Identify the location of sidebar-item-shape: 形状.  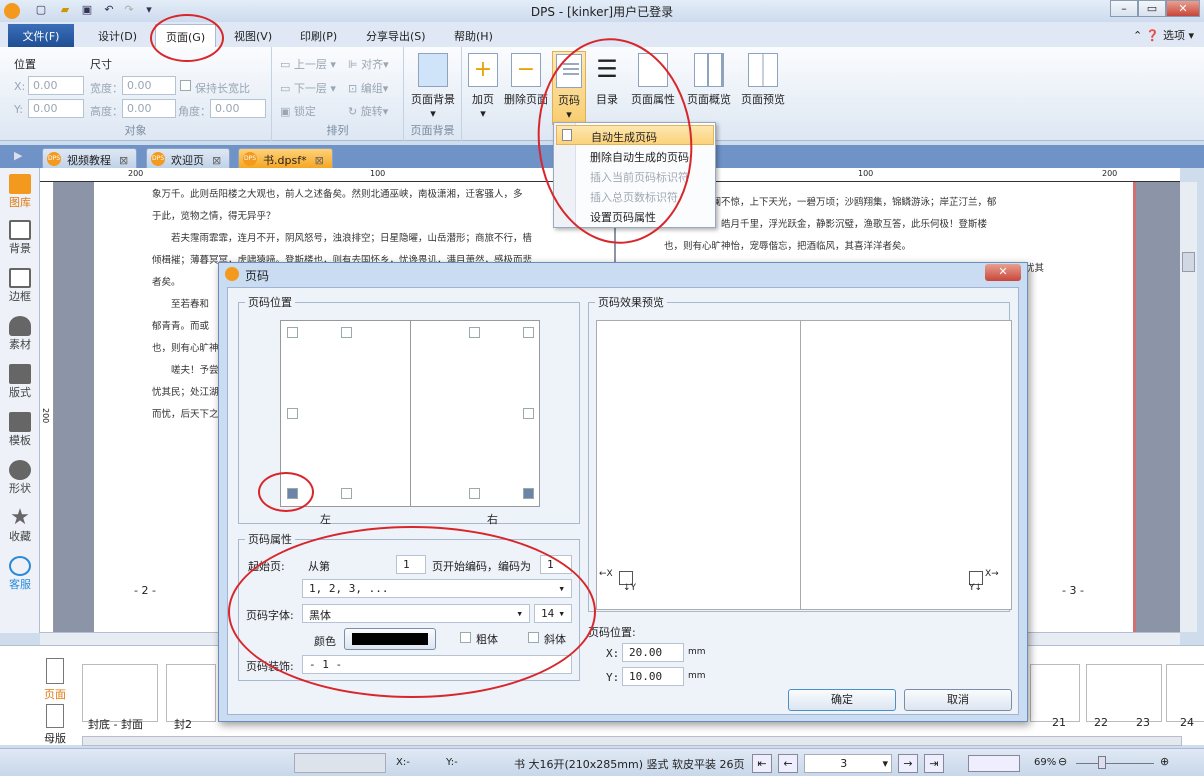
(20, 478).